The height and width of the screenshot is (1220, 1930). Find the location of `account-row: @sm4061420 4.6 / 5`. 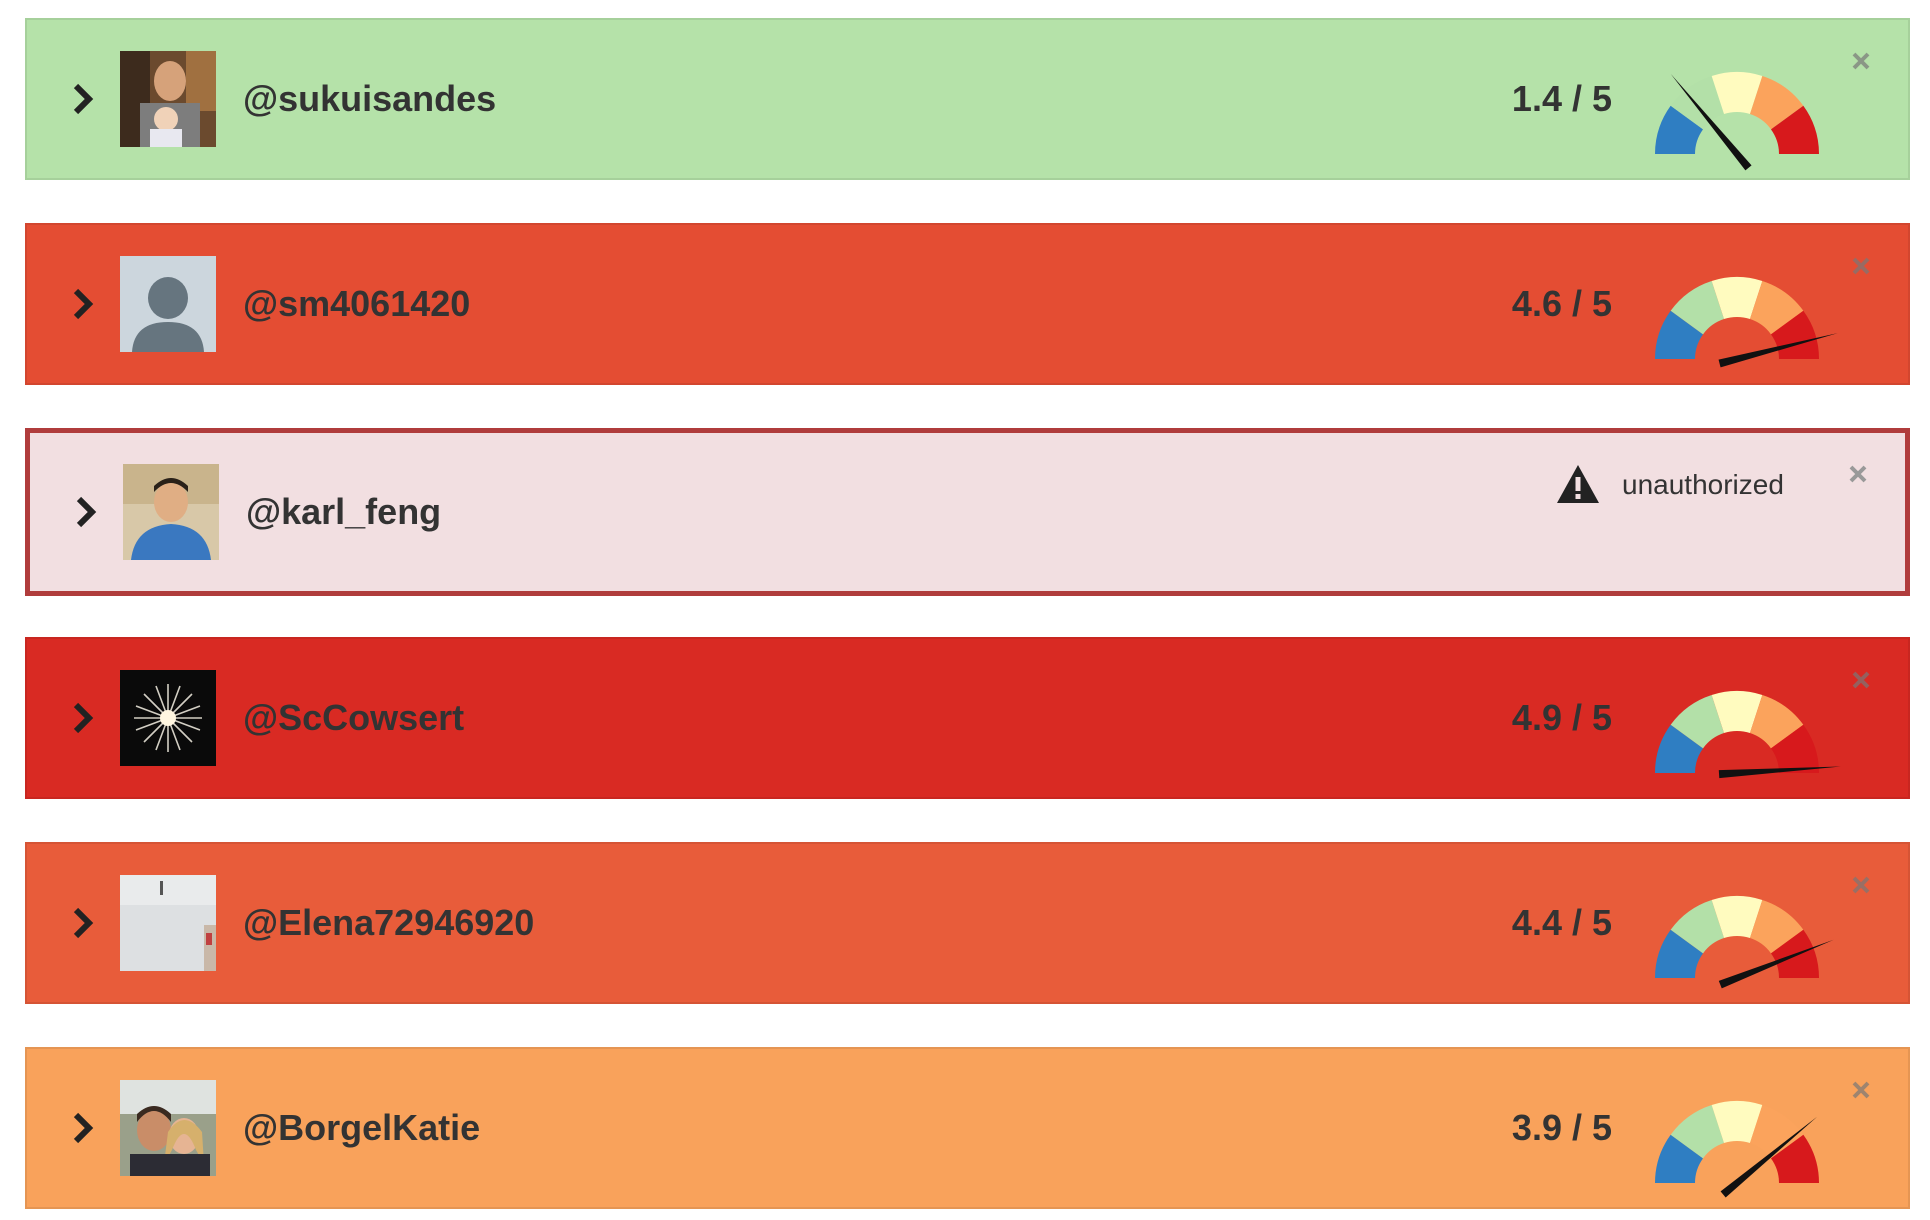

account-row: @sm4061420 4.6 / 5 is located at coordinates (967, 304).